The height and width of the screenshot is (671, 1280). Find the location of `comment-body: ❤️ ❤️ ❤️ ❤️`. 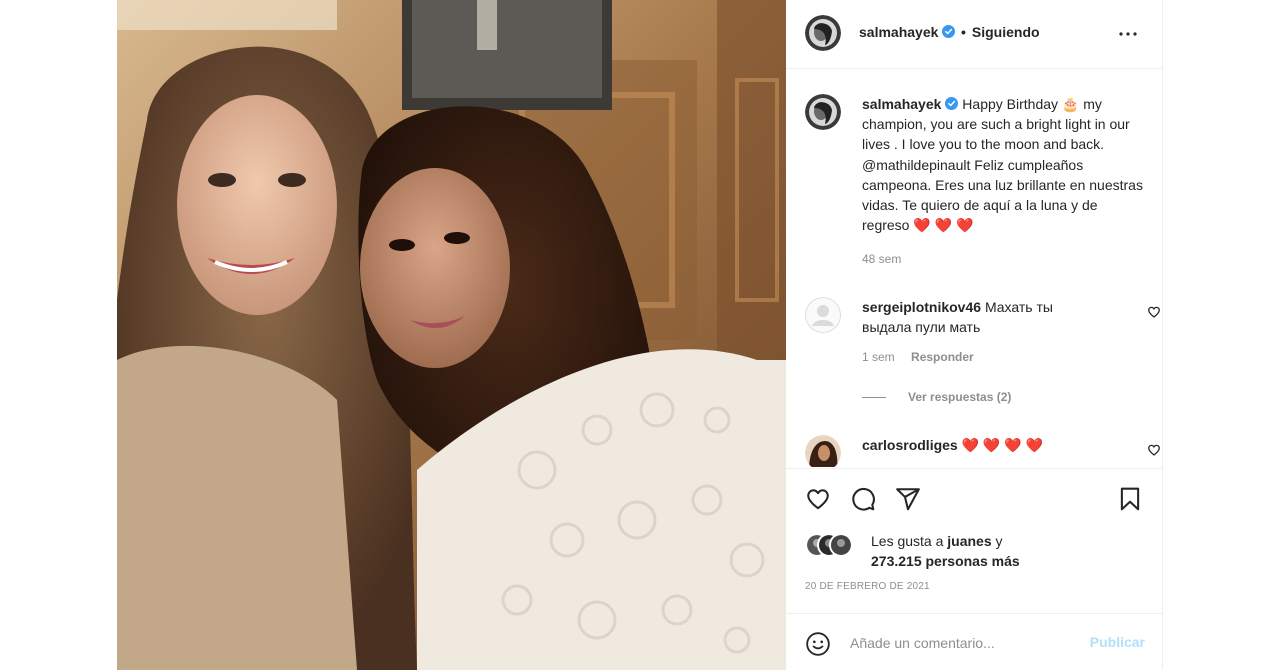

comment-body: ❤️ ❤️ ❤️ ❤️ is located at coordinates (1002, 445).